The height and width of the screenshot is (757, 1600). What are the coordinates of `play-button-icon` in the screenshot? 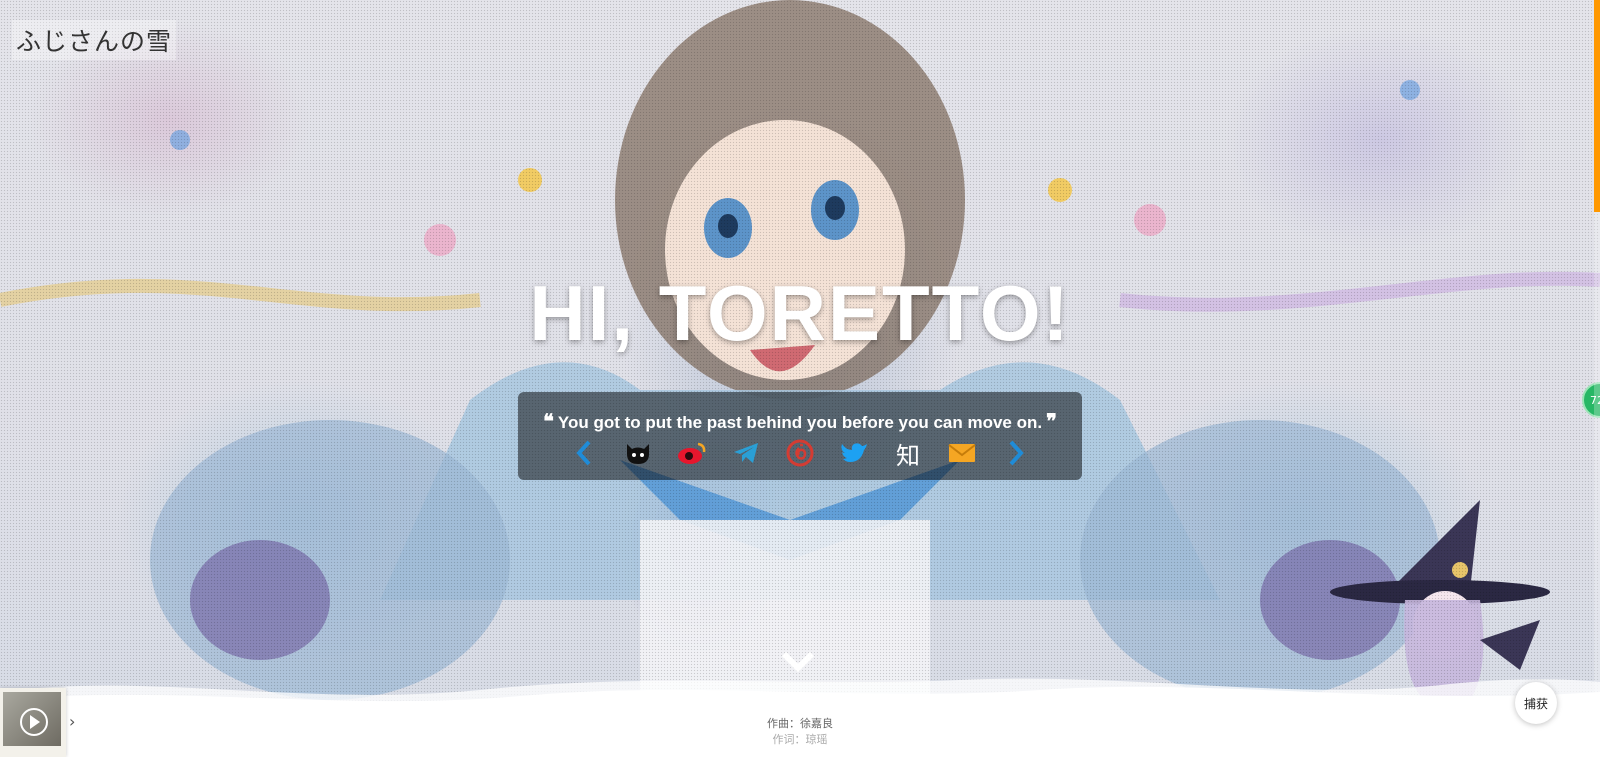 It's located at (34, 722).